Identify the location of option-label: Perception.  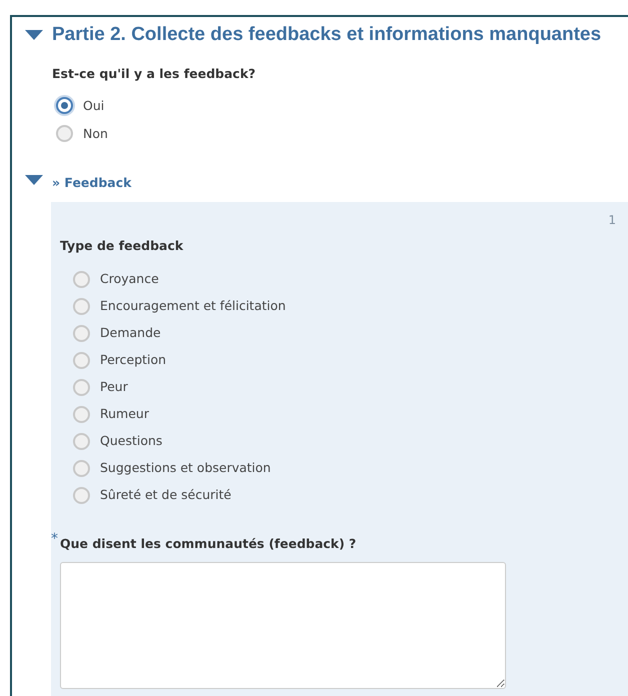
(133, 360).